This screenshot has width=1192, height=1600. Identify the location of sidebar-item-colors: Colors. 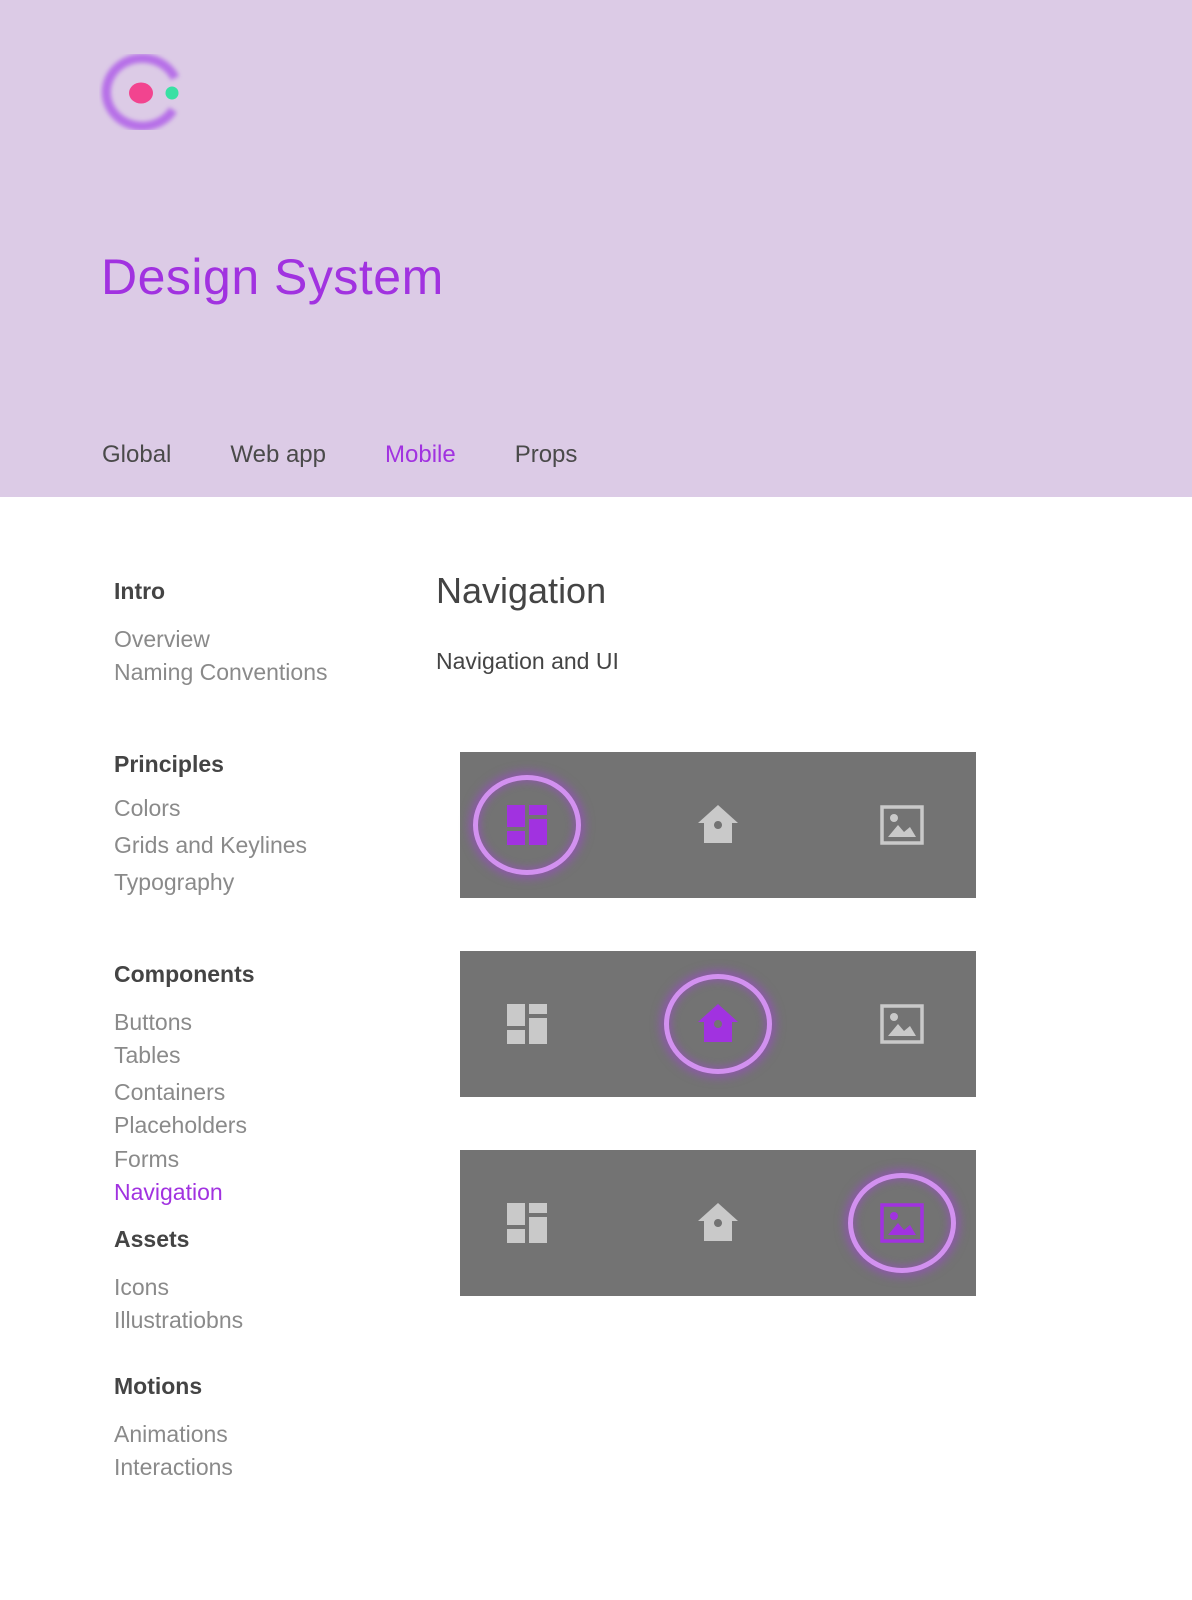
(147, 808).